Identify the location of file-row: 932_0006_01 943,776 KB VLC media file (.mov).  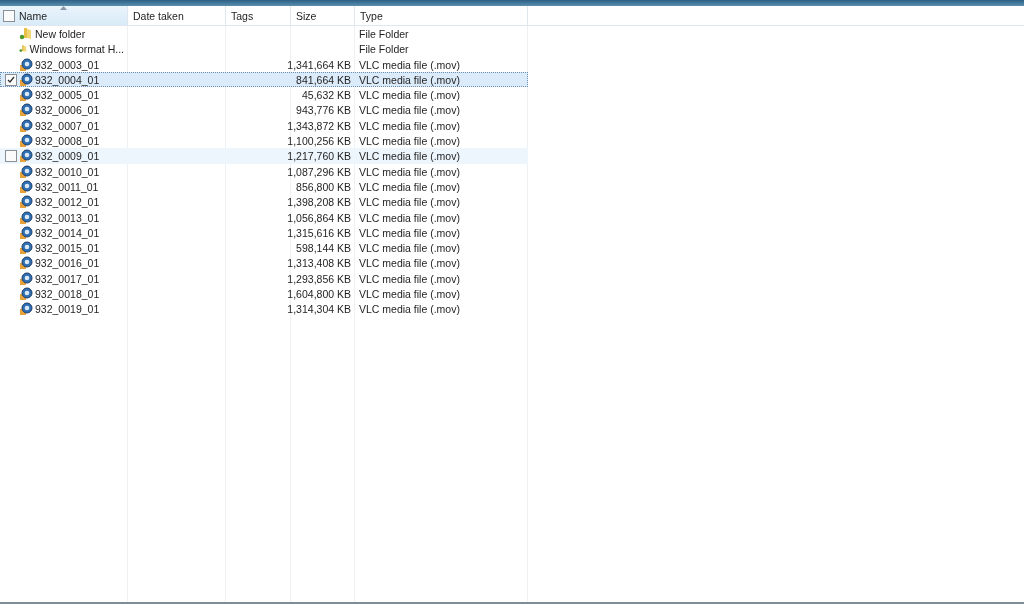
(264, 110).